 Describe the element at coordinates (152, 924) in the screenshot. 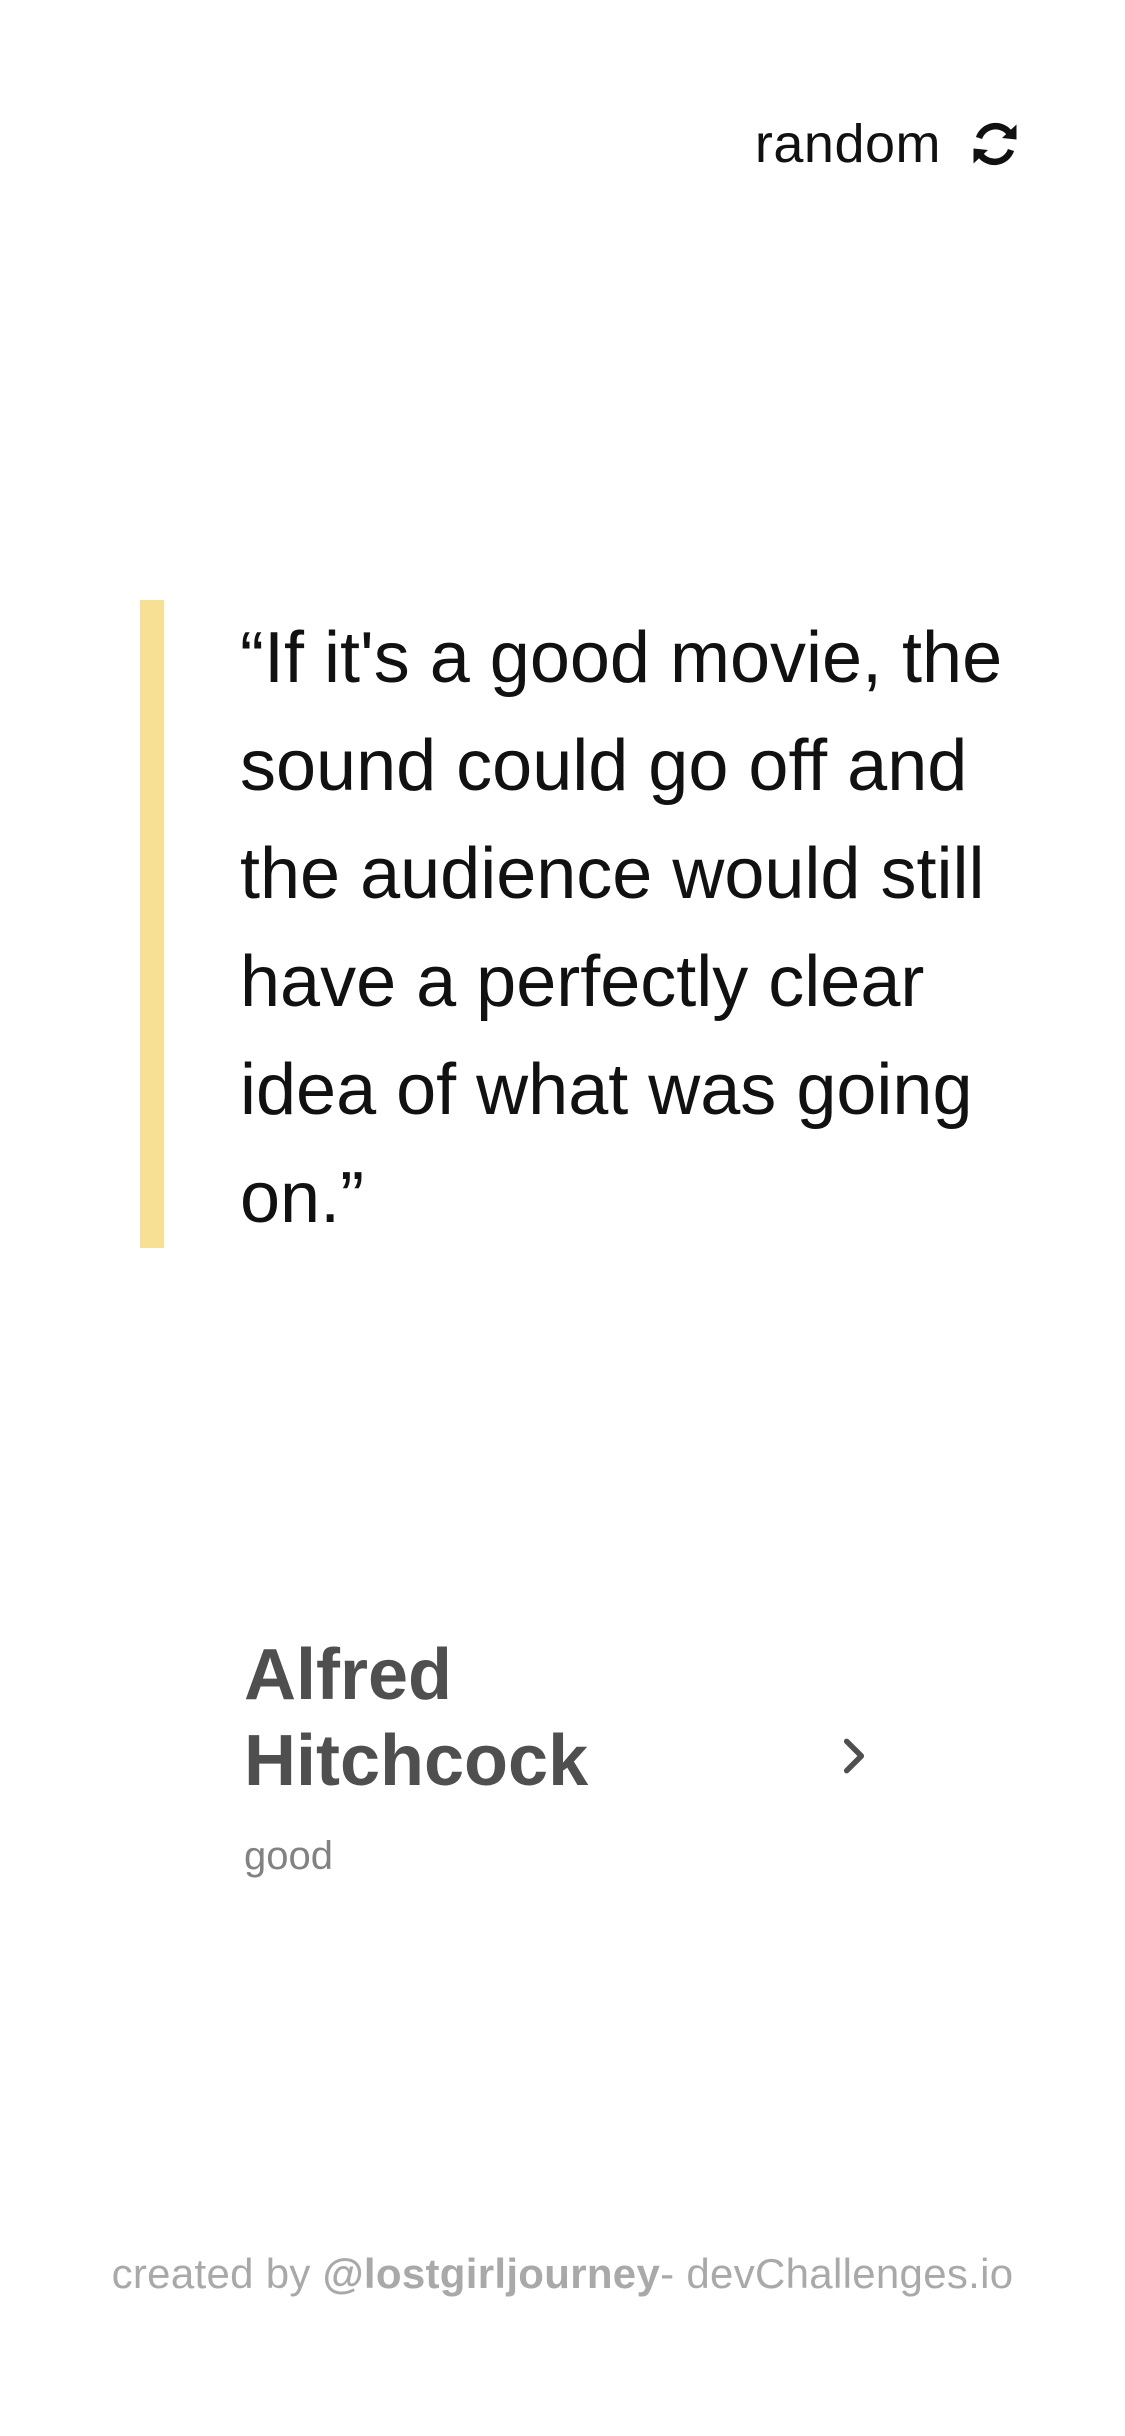

I see `quote-accent-bar` at that location.